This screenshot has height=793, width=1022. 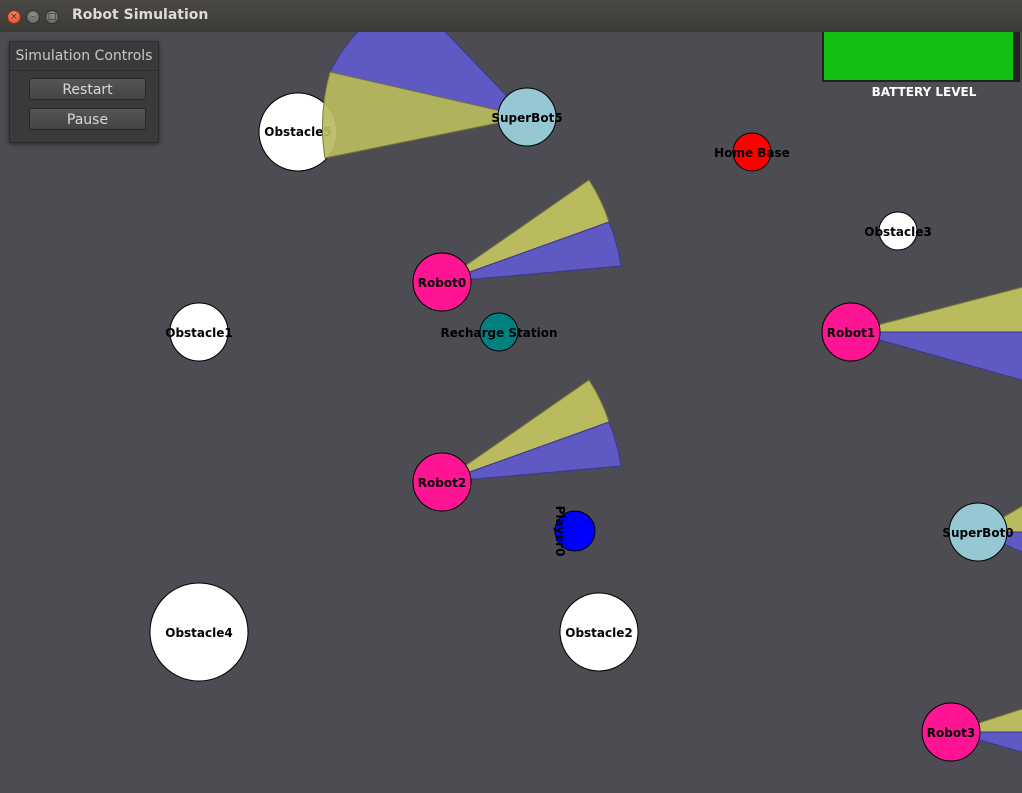 I want to click on robot-1-label: Robot1, so click(x=851, y=333).